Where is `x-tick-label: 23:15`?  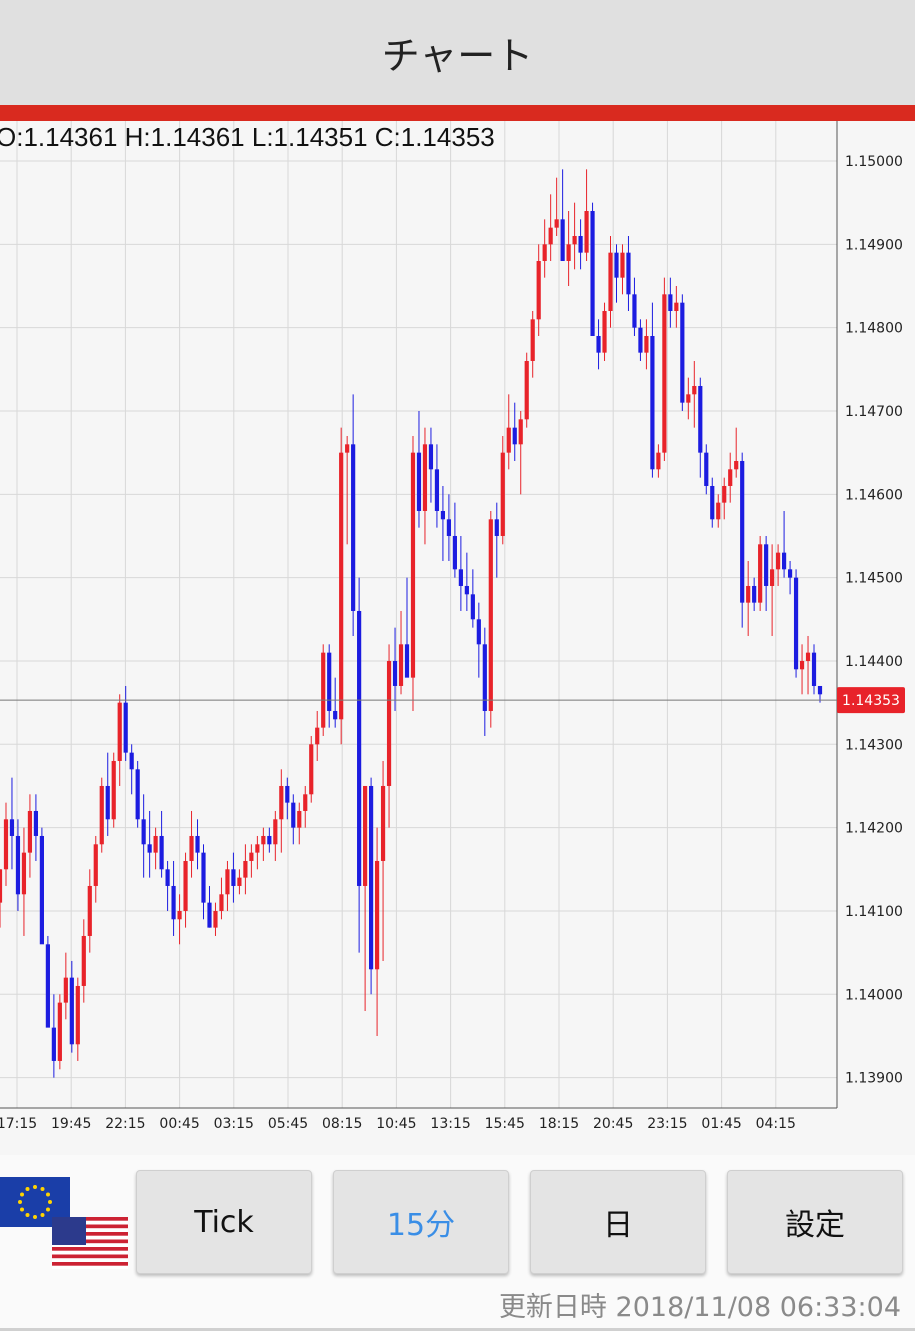 x-tick-label: 23:15 is located at coordinates (667, 1124).